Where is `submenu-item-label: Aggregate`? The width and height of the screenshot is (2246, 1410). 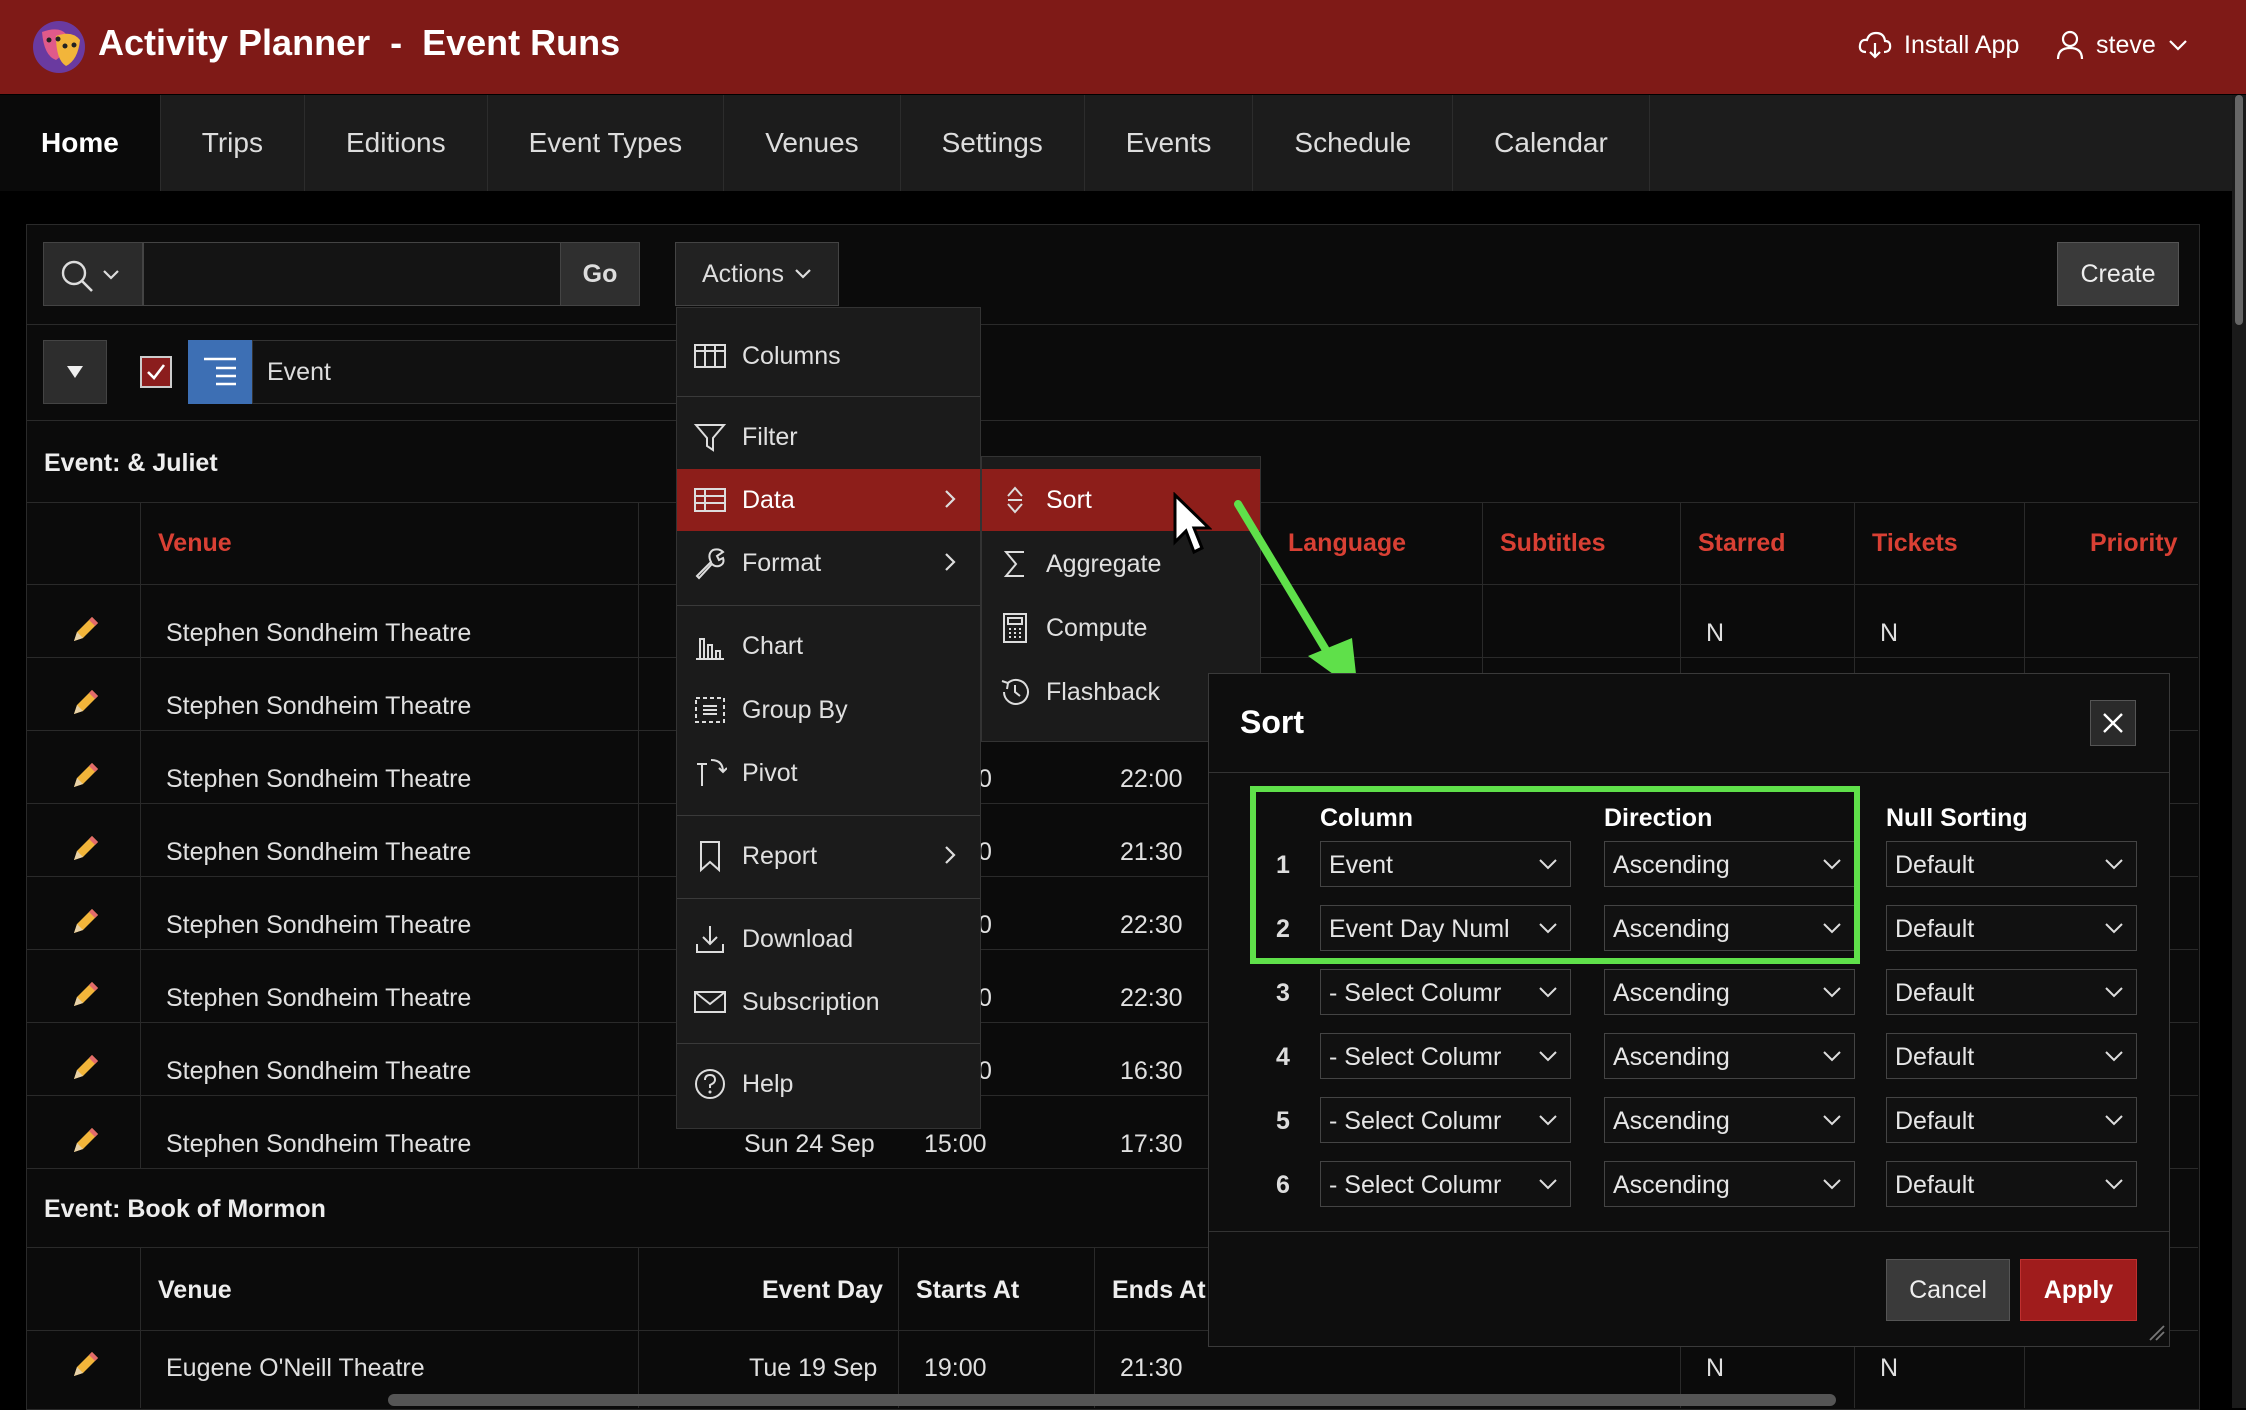 submenu-item-label: Aggregate is located at coordinates (1104, 564).